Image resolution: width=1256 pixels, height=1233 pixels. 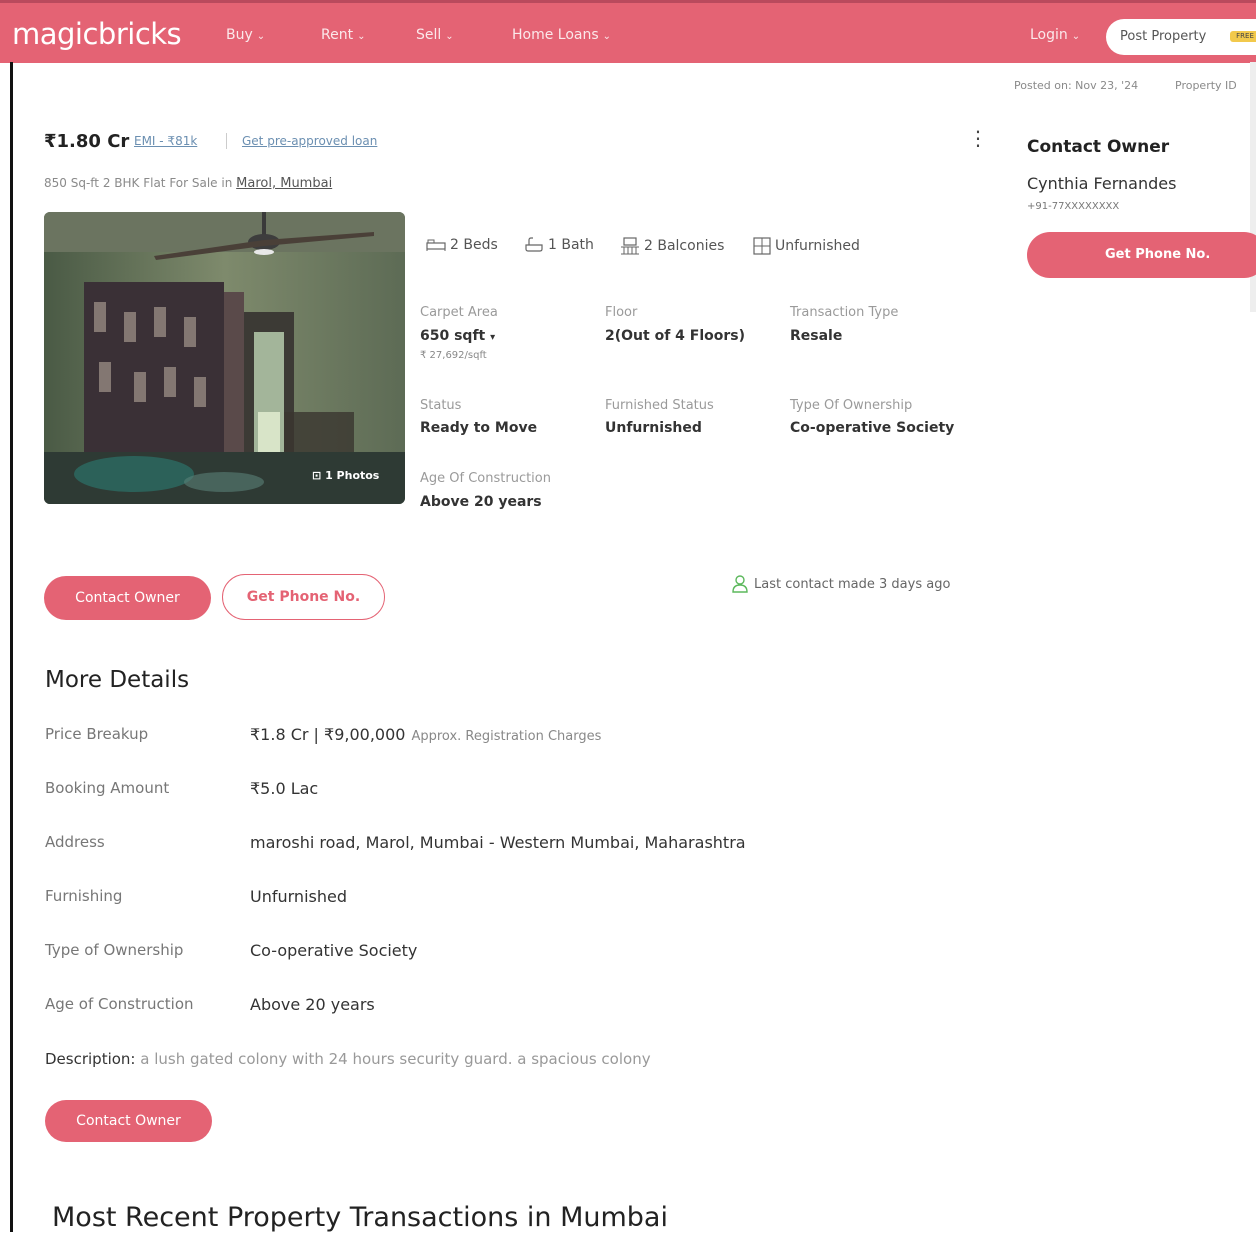 I want to click on nav-buy-label: Buy, so click(x=239, y=35).